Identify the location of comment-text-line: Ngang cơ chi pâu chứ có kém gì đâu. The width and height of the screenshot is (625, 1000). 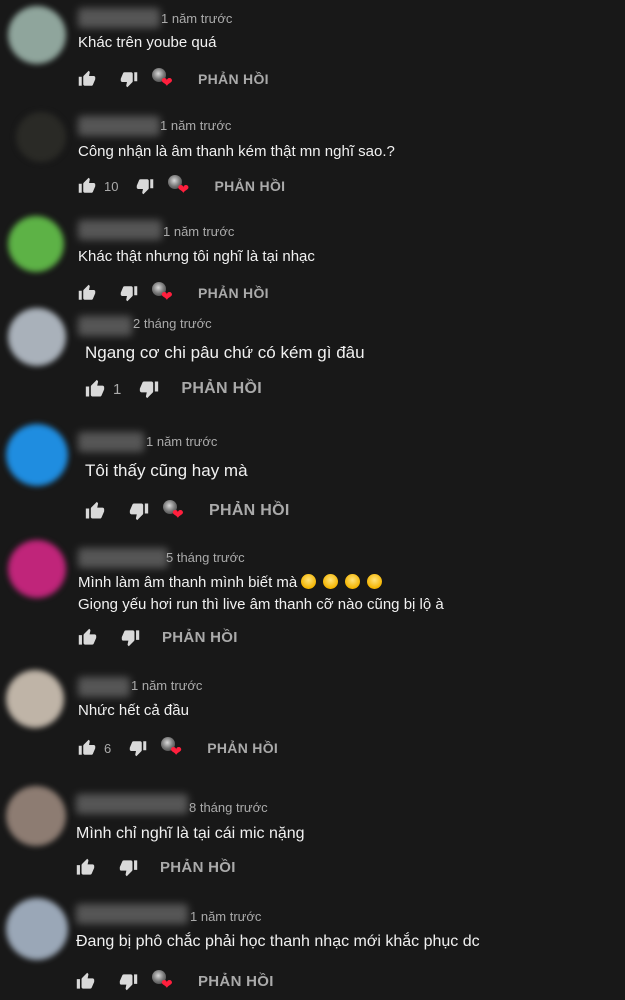
(225, 352).